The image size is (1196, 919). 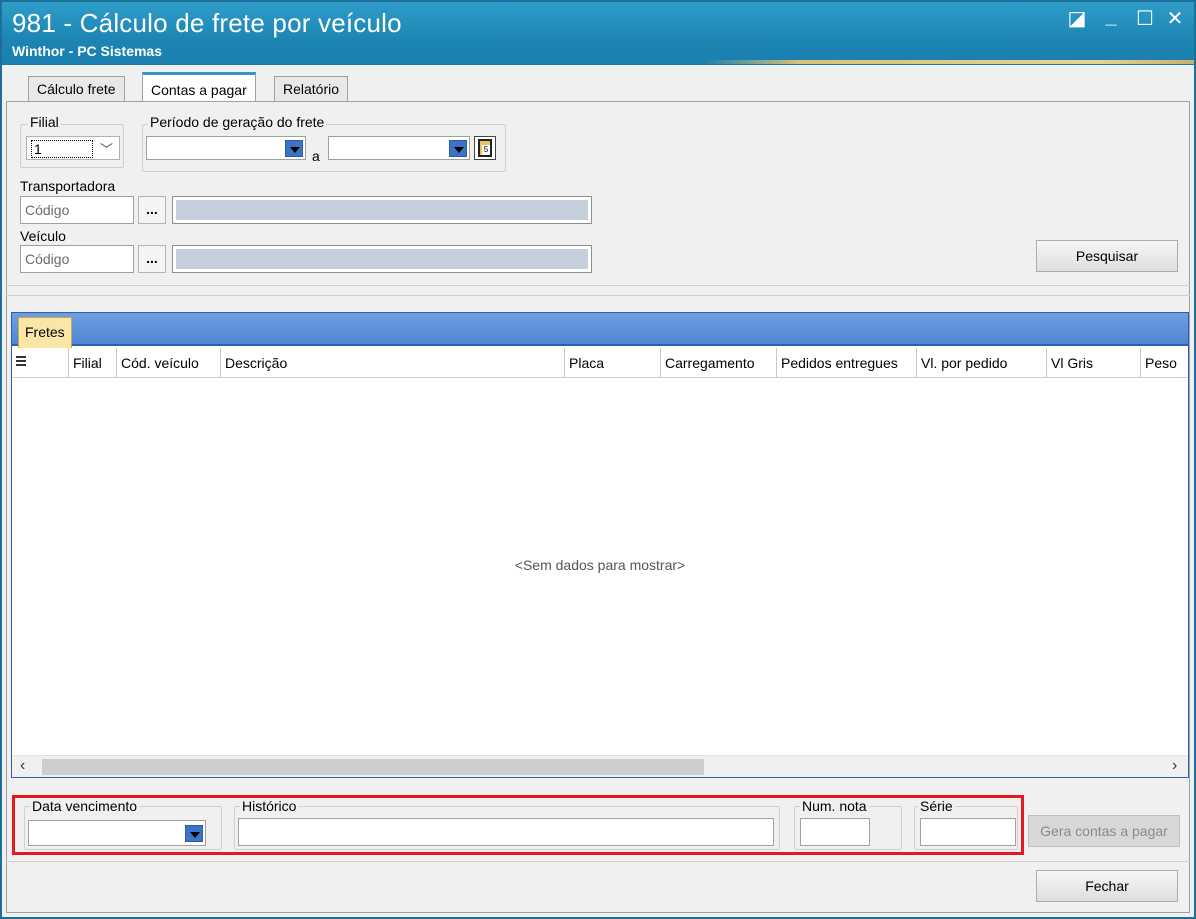 What do you see at coordinates (77, 259) in the screenshot?
I see `veiculo-codigo-input: Código` at bounding box center [77, 259].